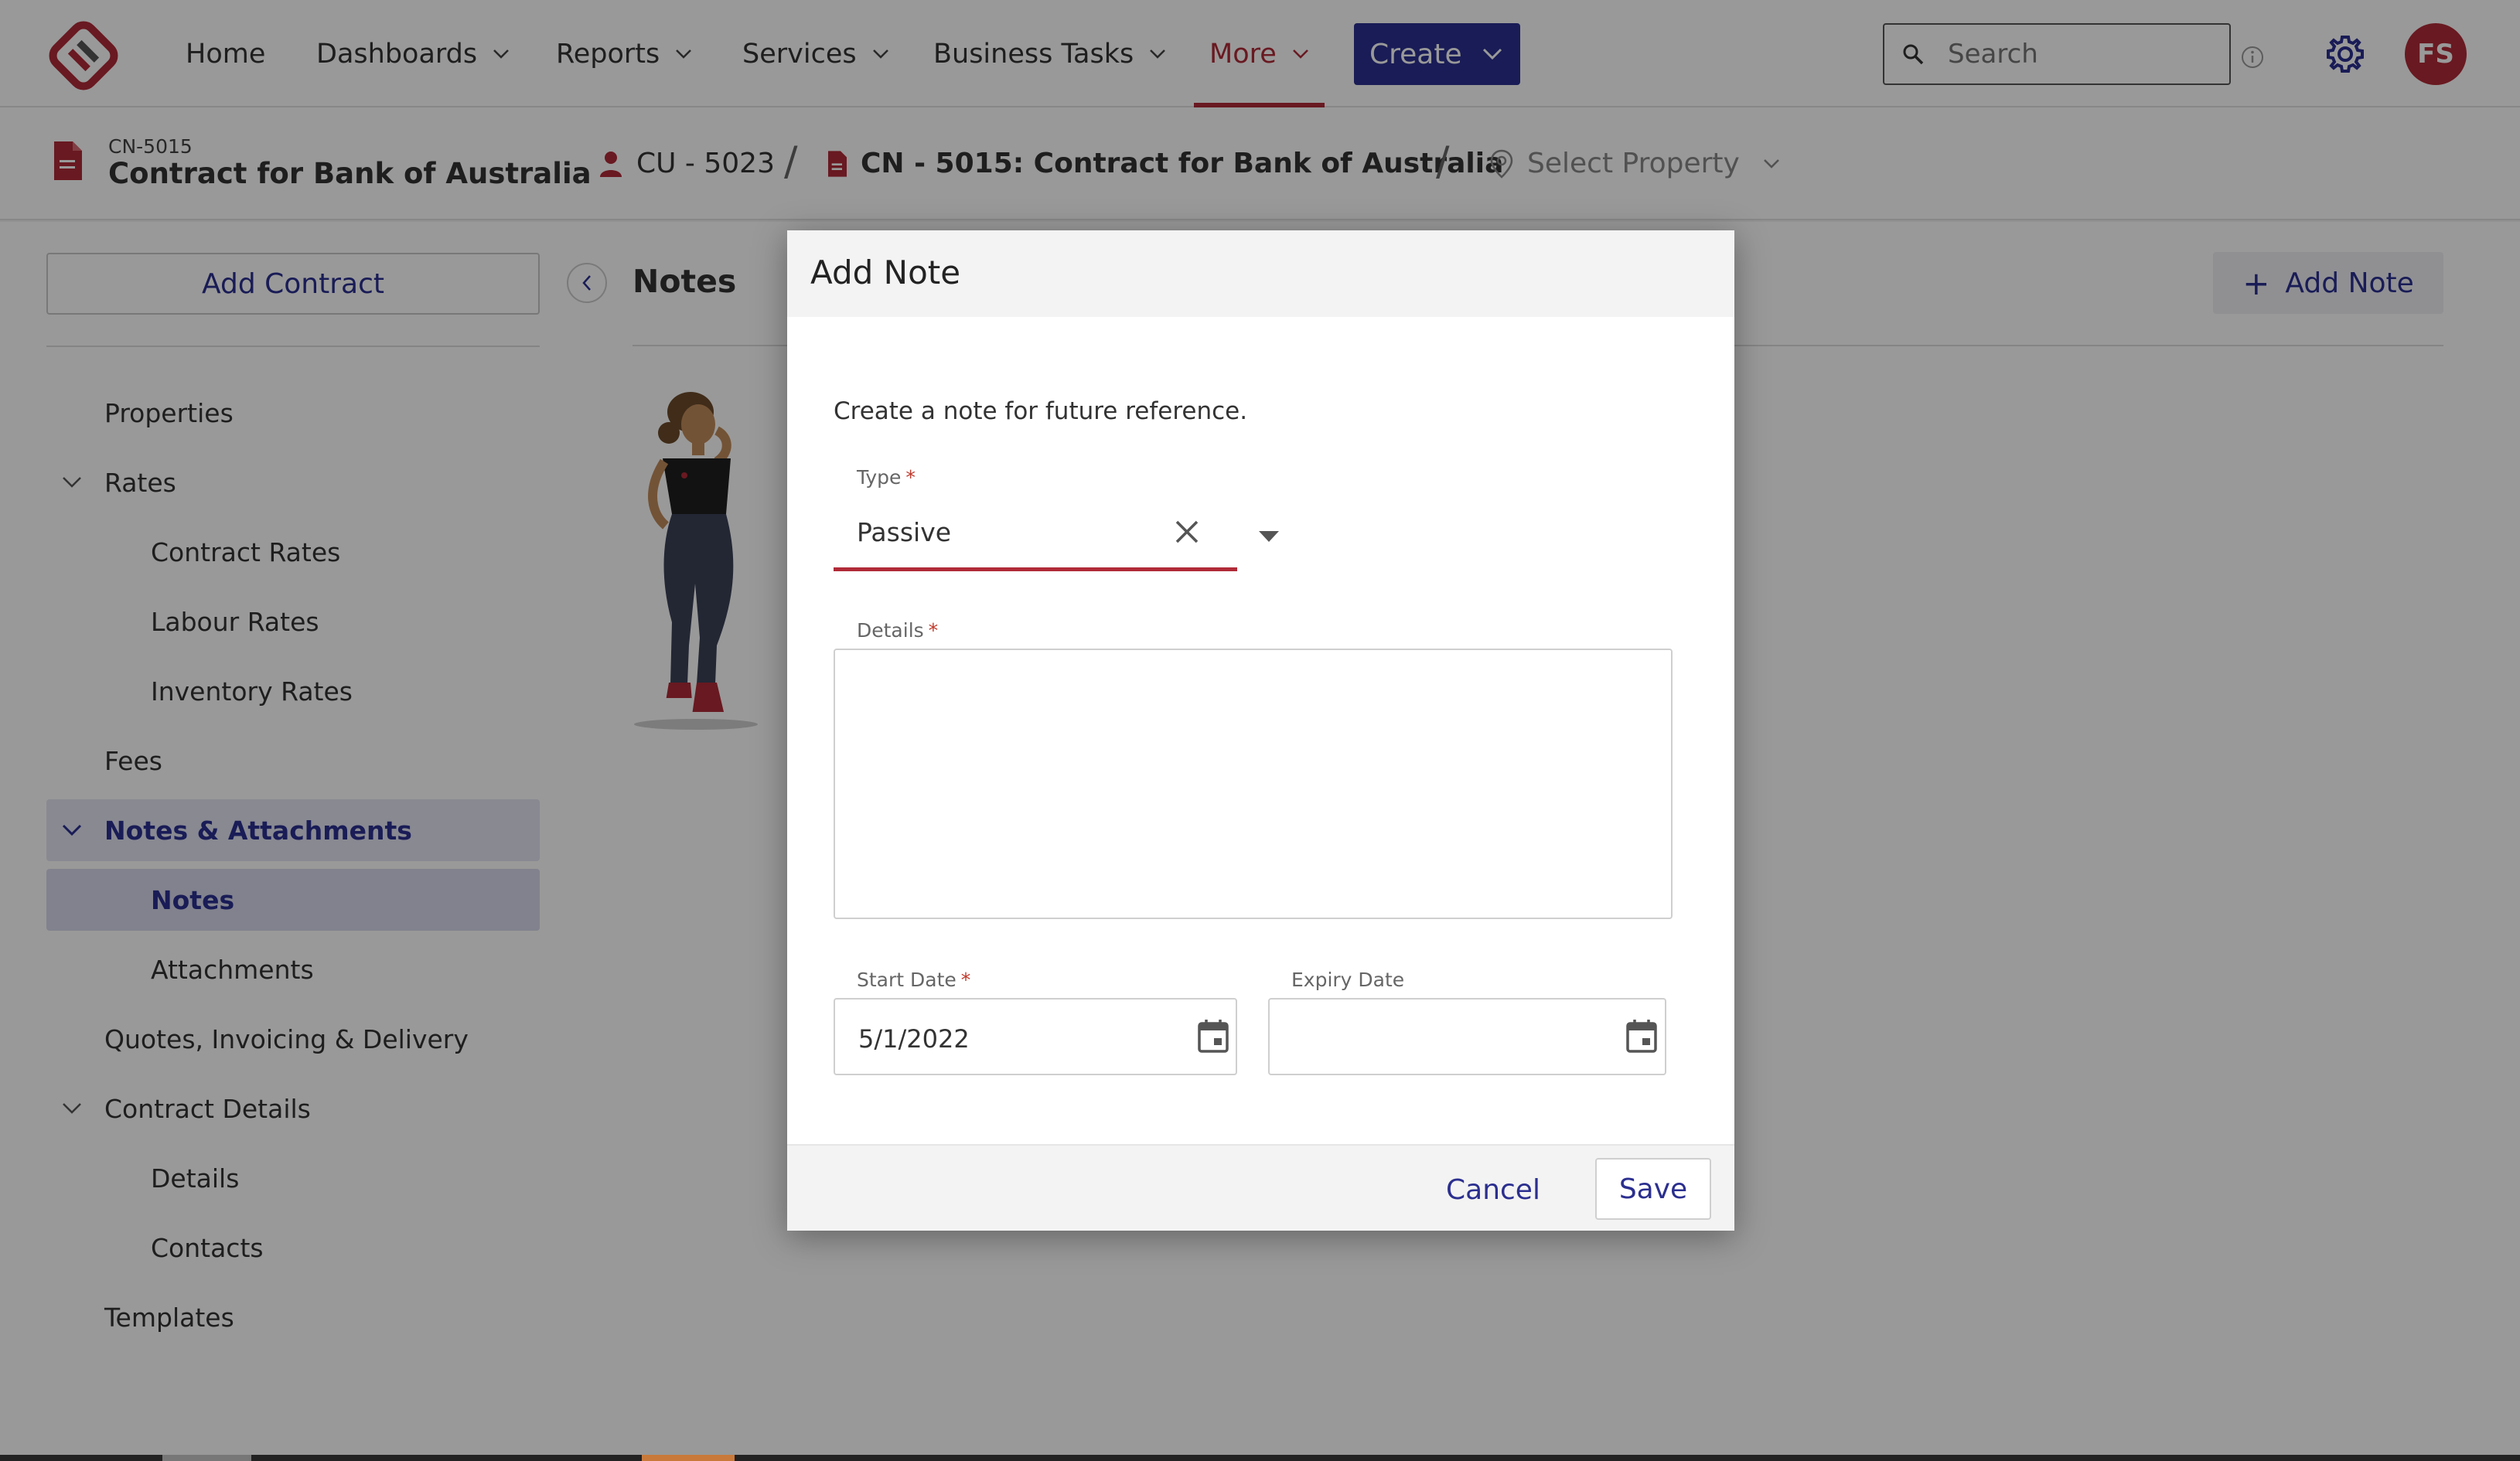 The image size is (2520, 1461). I want to click on clear-icon, so click(1187, 532).